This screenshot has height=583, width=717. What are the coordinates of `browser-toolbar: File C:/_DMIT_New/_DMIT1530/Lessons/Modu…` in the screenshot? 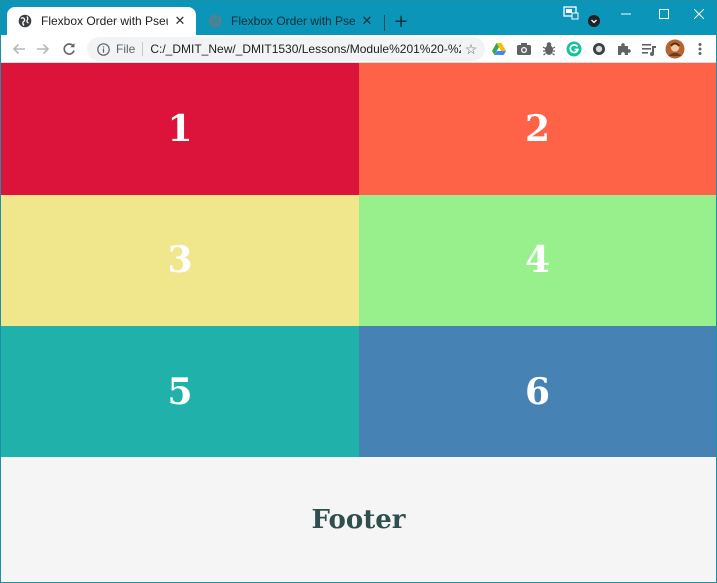 It's located at (358, 49).